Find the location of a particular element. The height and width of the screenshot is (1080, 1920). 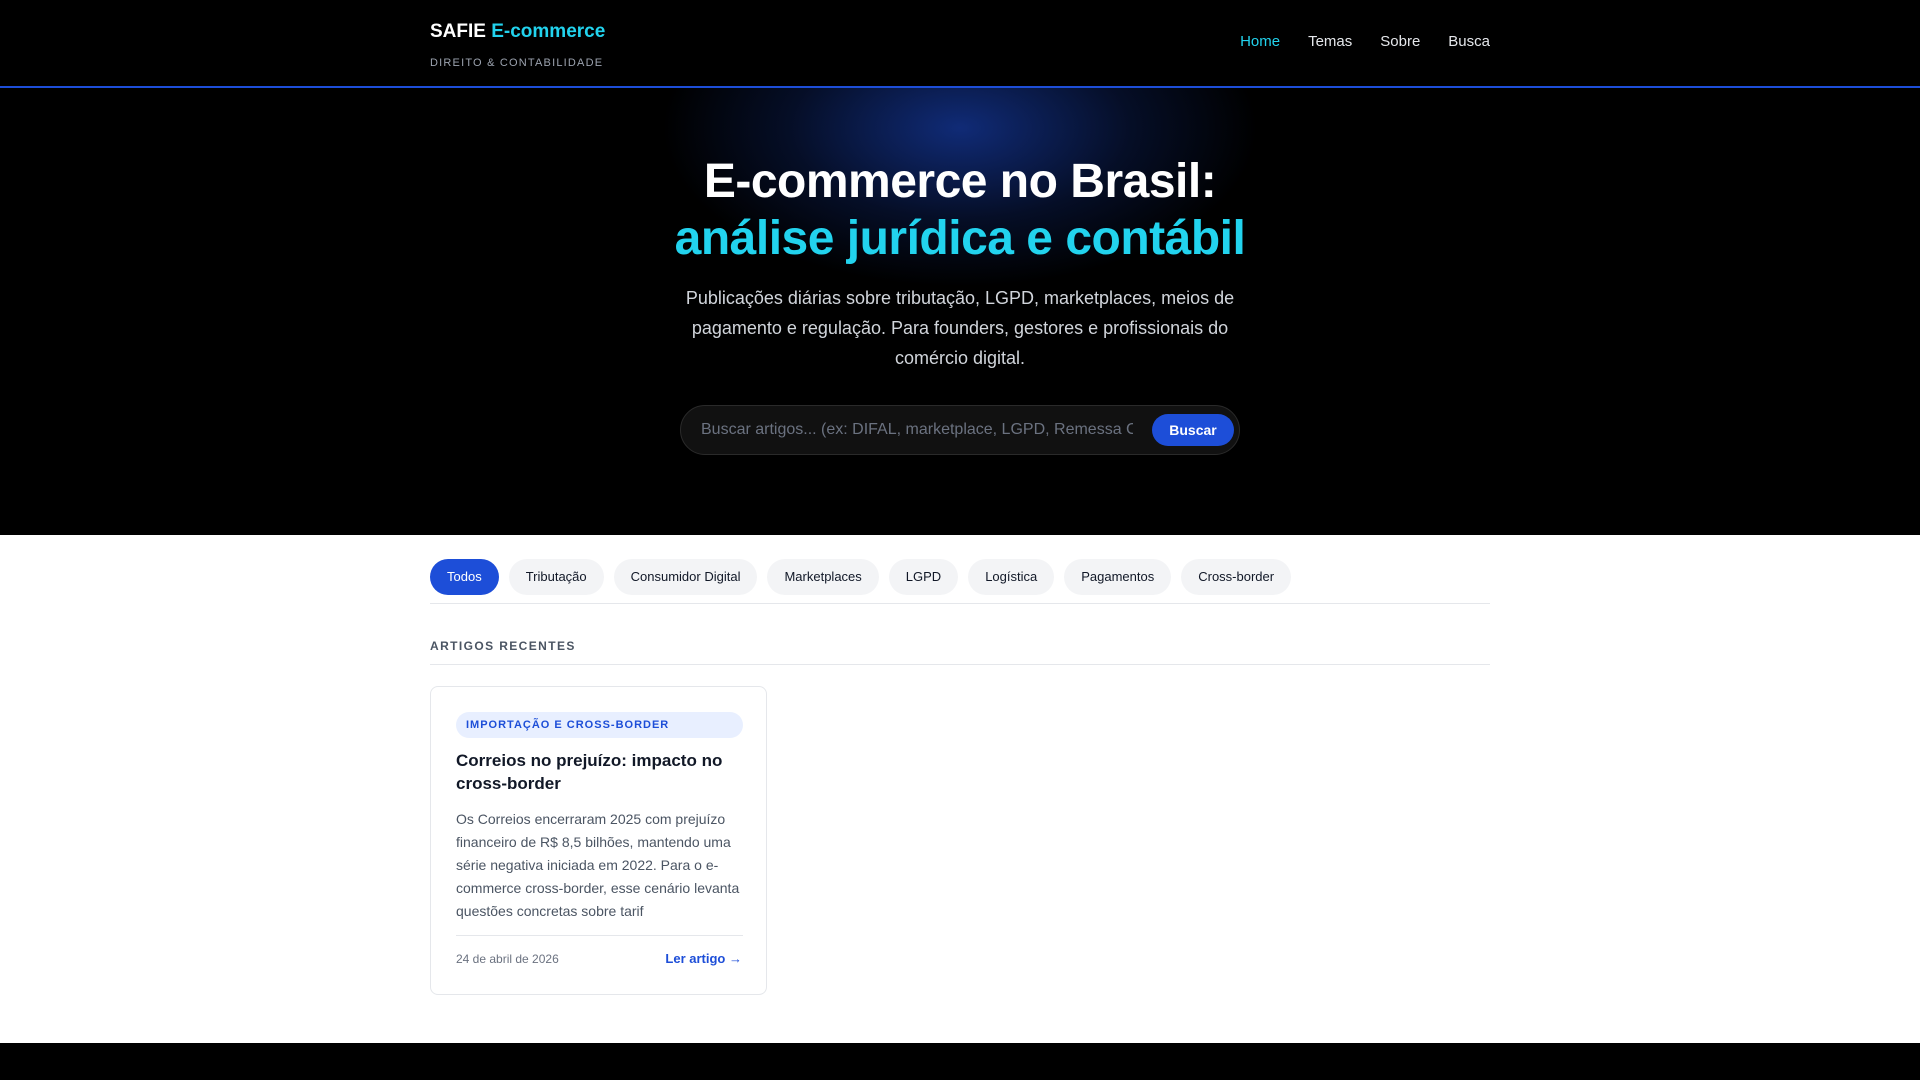

filter-lgpd: LGPD is located at coordinates (923, 577).